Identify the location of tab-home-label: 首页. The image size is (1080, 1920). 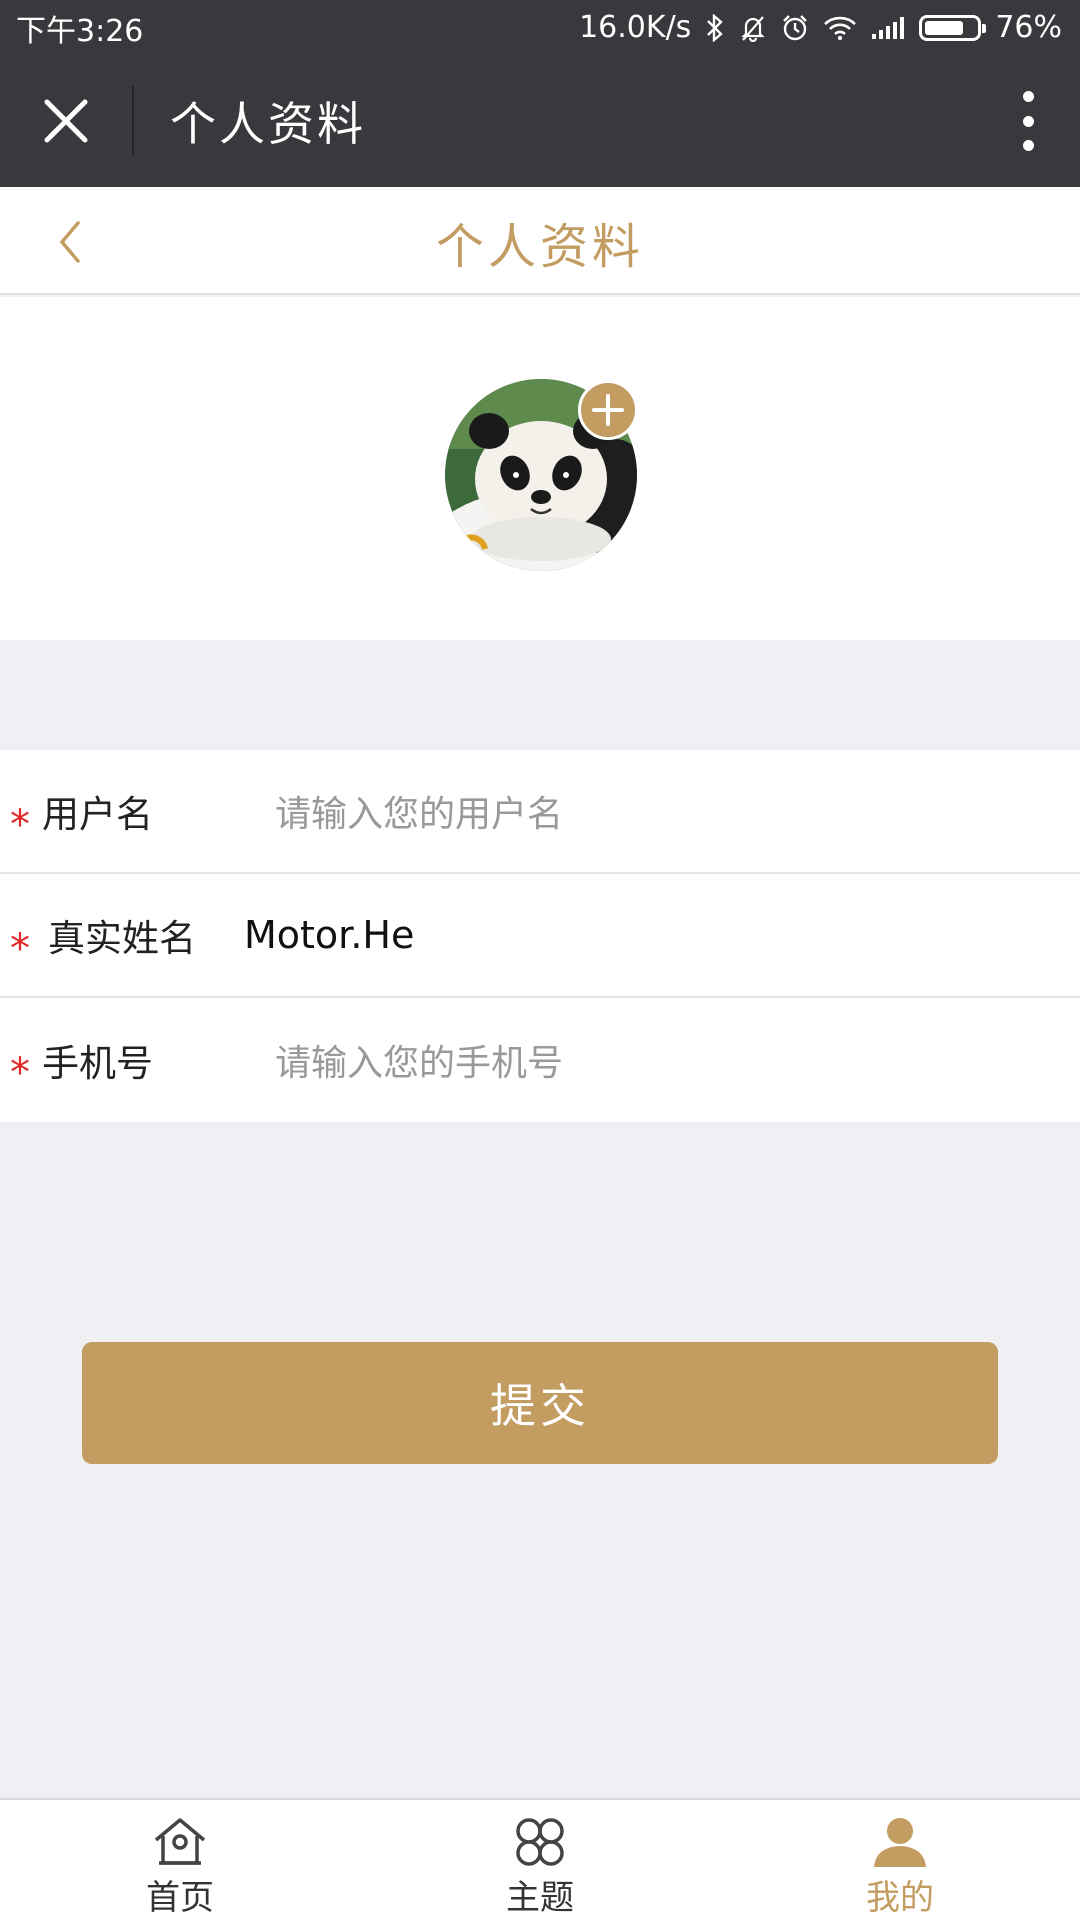
(180, 1898).